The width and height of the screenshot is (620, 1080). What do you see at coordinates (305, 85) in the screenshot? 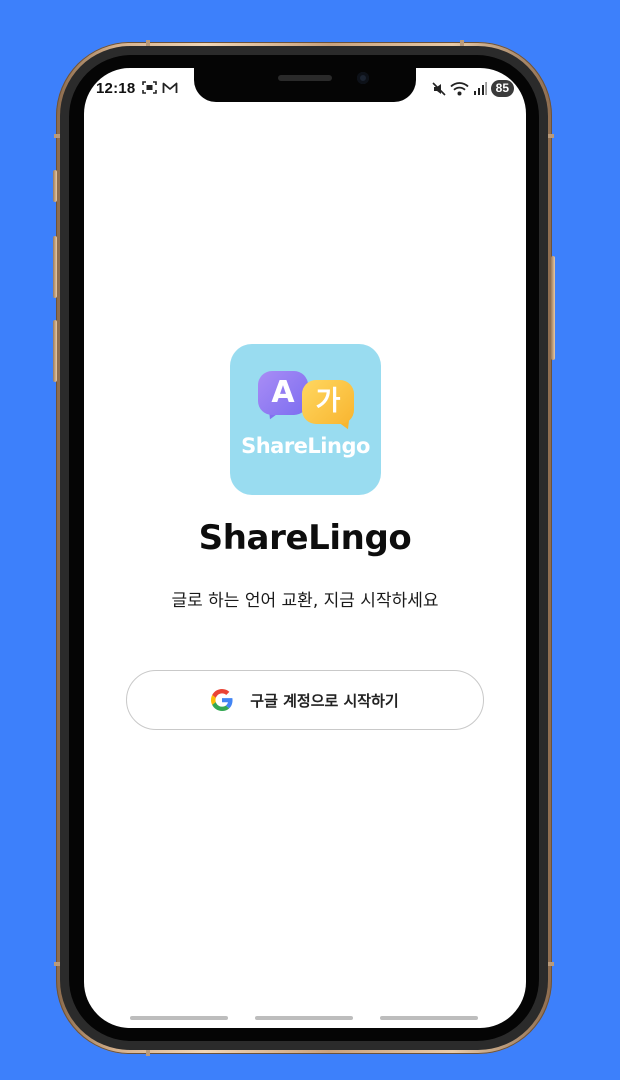
I see `camera-notch` at bounding box center [305, 85].